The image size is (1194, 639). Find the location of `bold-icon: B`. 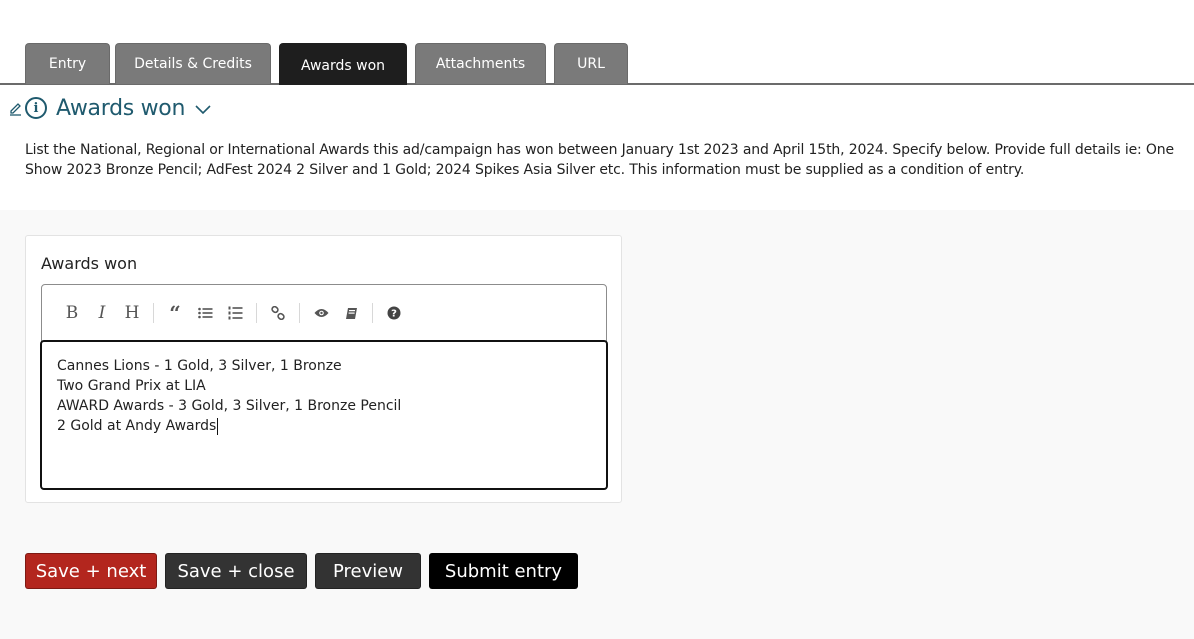

bold-icon: B is located at coordinates (72, 313).